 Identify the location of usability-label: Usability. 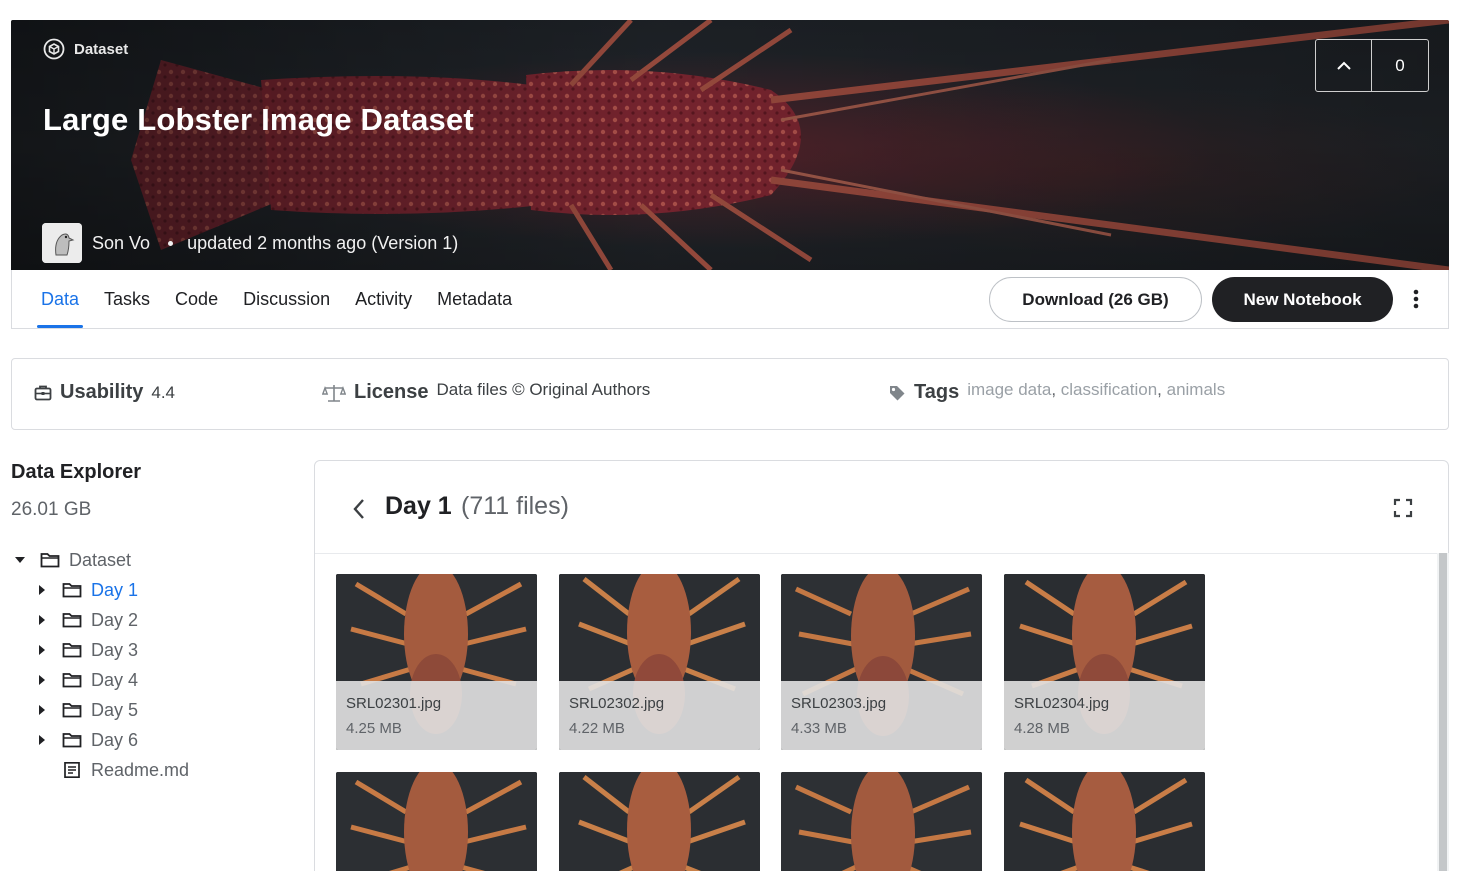
(102, 392).